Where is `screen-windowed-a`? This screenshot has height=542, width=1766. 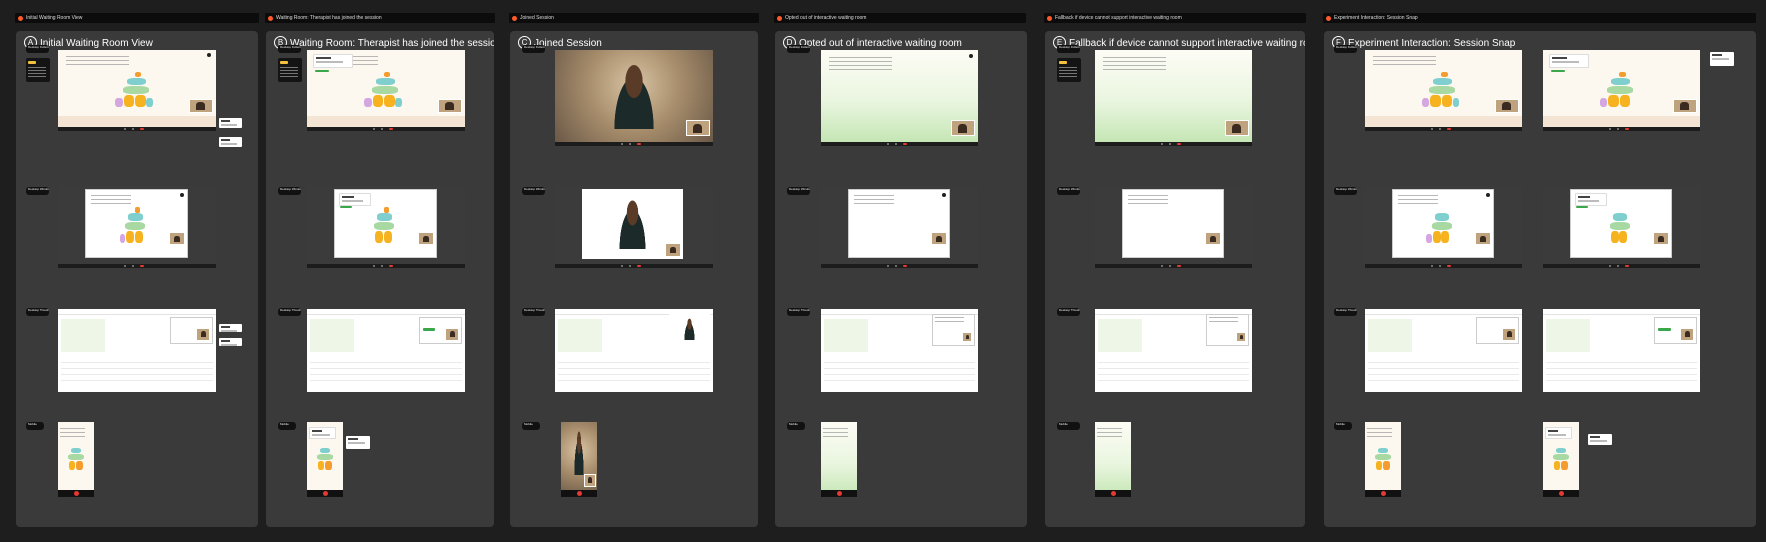
screen-windowed-a is located at coordinates (1443, 227).